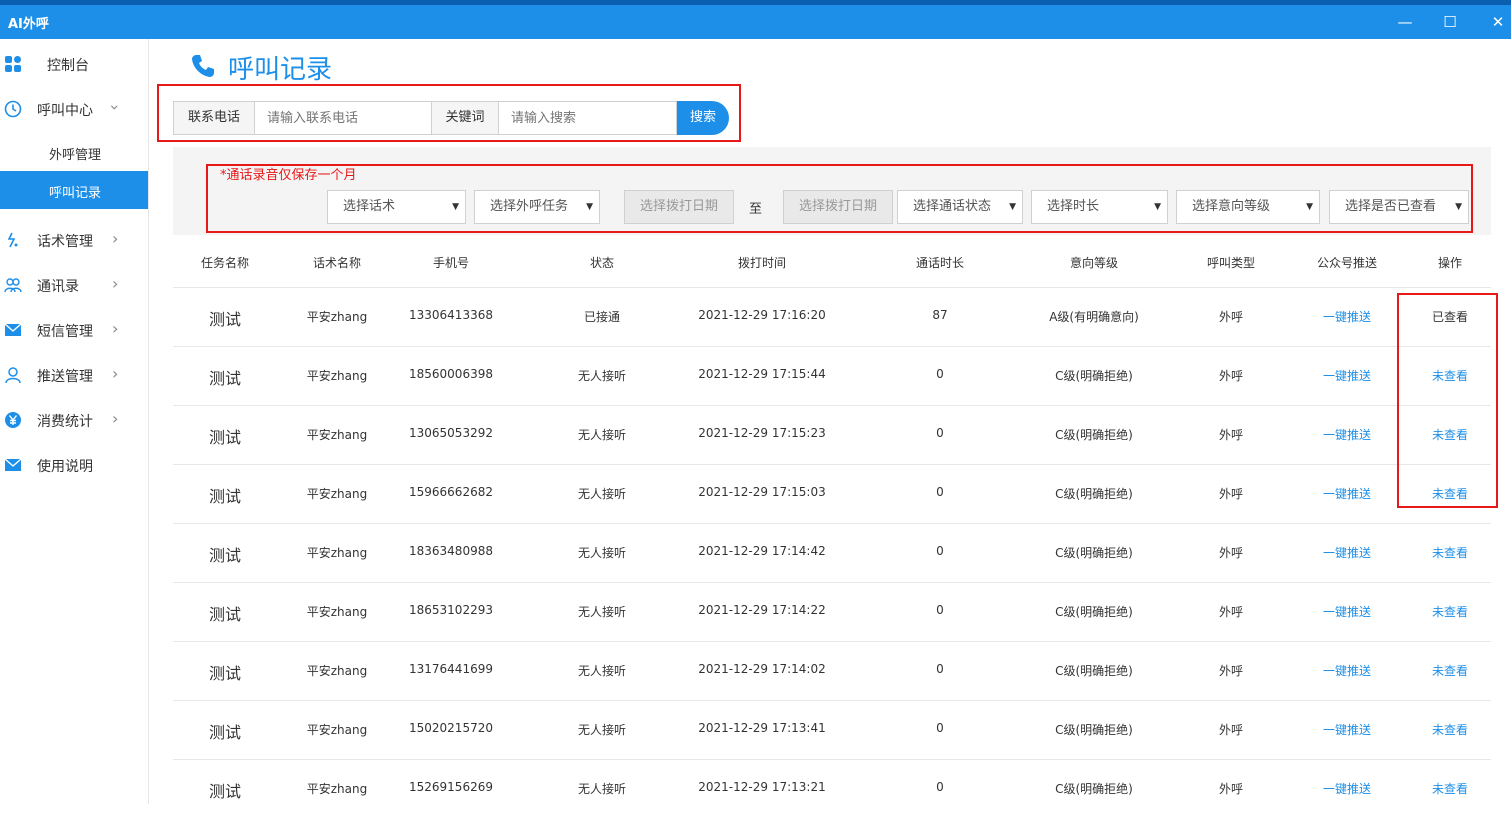  What do you see at coordinates (13, 375) in the screenshot?
I see `user-icon` at bounding box center [13, 375].